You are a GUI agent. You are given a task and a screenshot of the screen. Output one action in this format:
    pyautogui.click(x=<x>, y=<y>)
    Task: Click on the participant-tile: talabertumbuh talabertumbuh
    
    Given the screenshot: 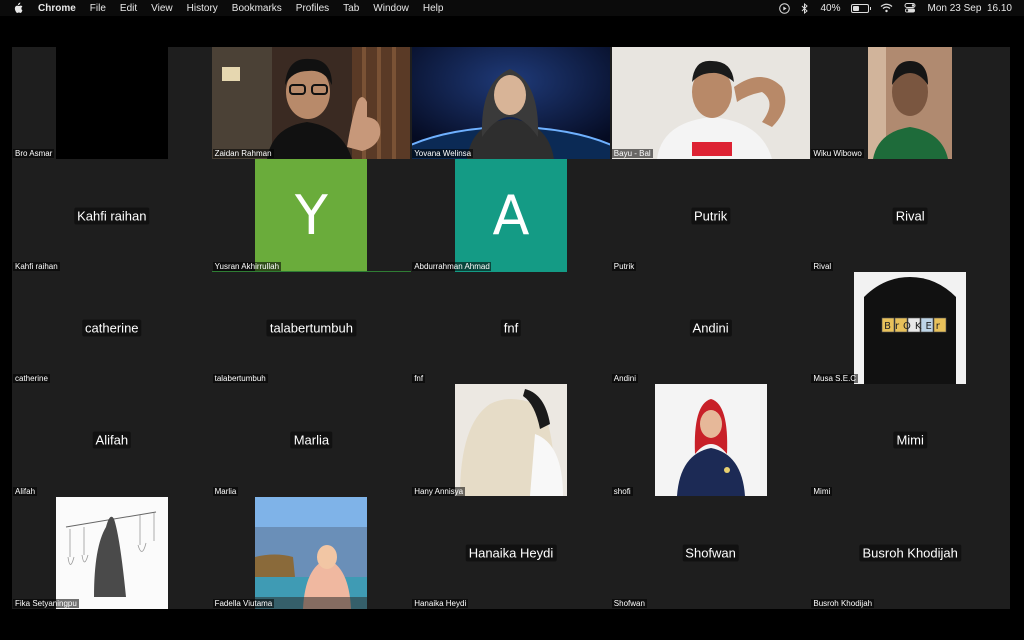 What is the action you would take?
    pyautogui.click(x=311, y=328)
    